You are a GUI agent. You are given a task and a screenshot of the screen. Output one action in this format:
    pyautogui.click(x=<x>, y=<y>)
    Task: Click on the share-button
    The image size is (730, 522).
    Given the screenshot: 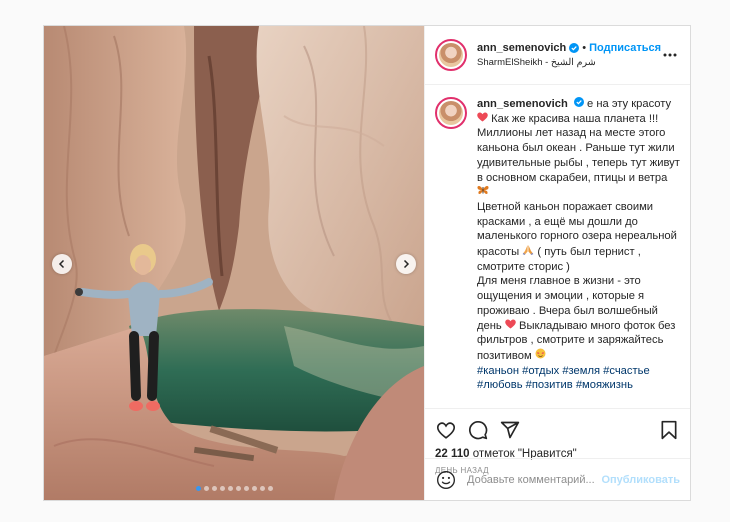 What is the action you would take?
    pyautogui.click(x=510, y=430)
    